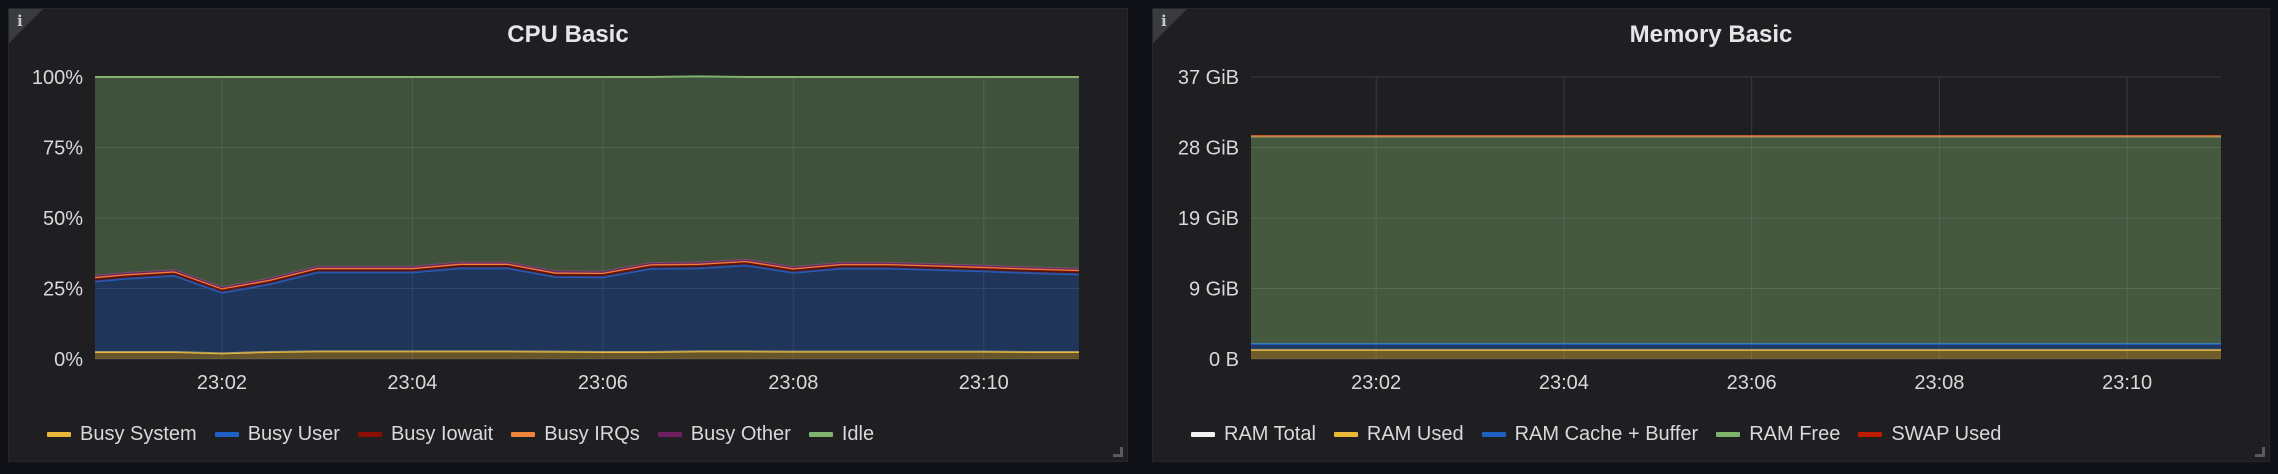 Image resolution: width=2278 pixels, height=474 pixels. I want to click on y-tick-label: 0 B, so click(1224, 360).